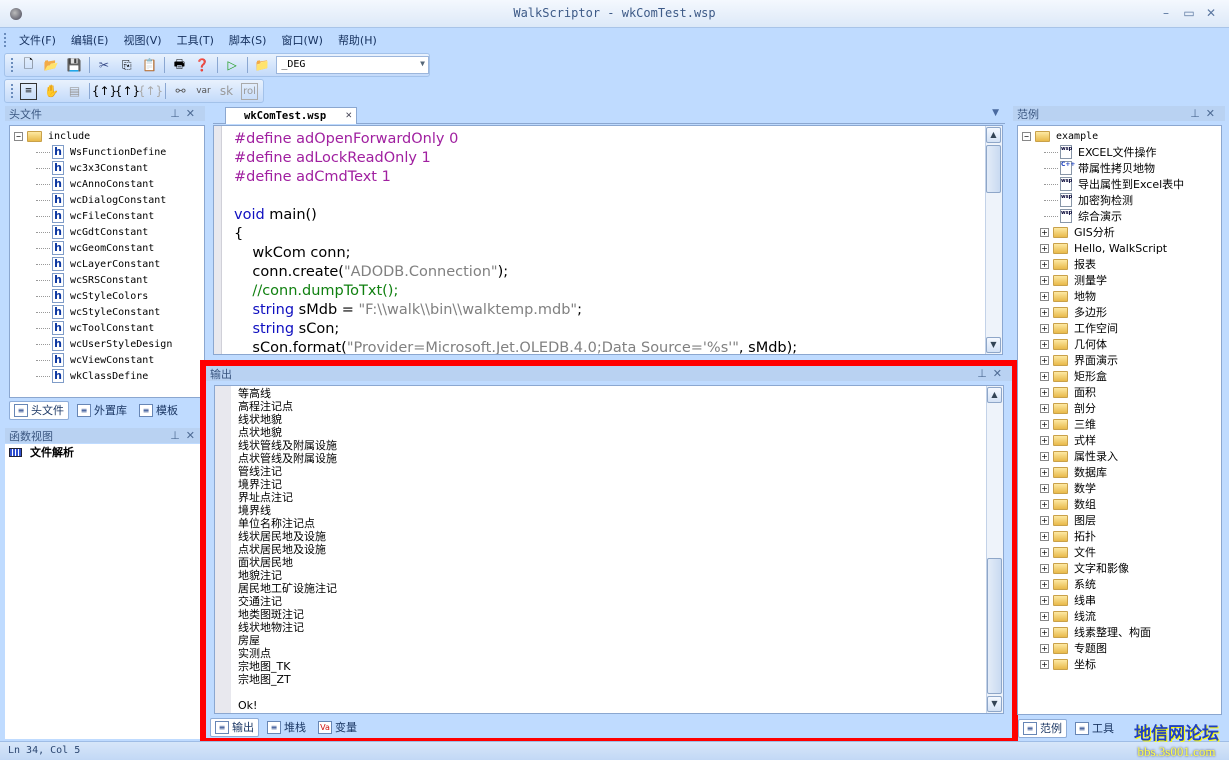 This screenshot has width=1229, height=760. What do you see at coordinates (1119, 504) in the screenshot?
I see `example-folder: + 数组` at bounding box center [1119, 504].